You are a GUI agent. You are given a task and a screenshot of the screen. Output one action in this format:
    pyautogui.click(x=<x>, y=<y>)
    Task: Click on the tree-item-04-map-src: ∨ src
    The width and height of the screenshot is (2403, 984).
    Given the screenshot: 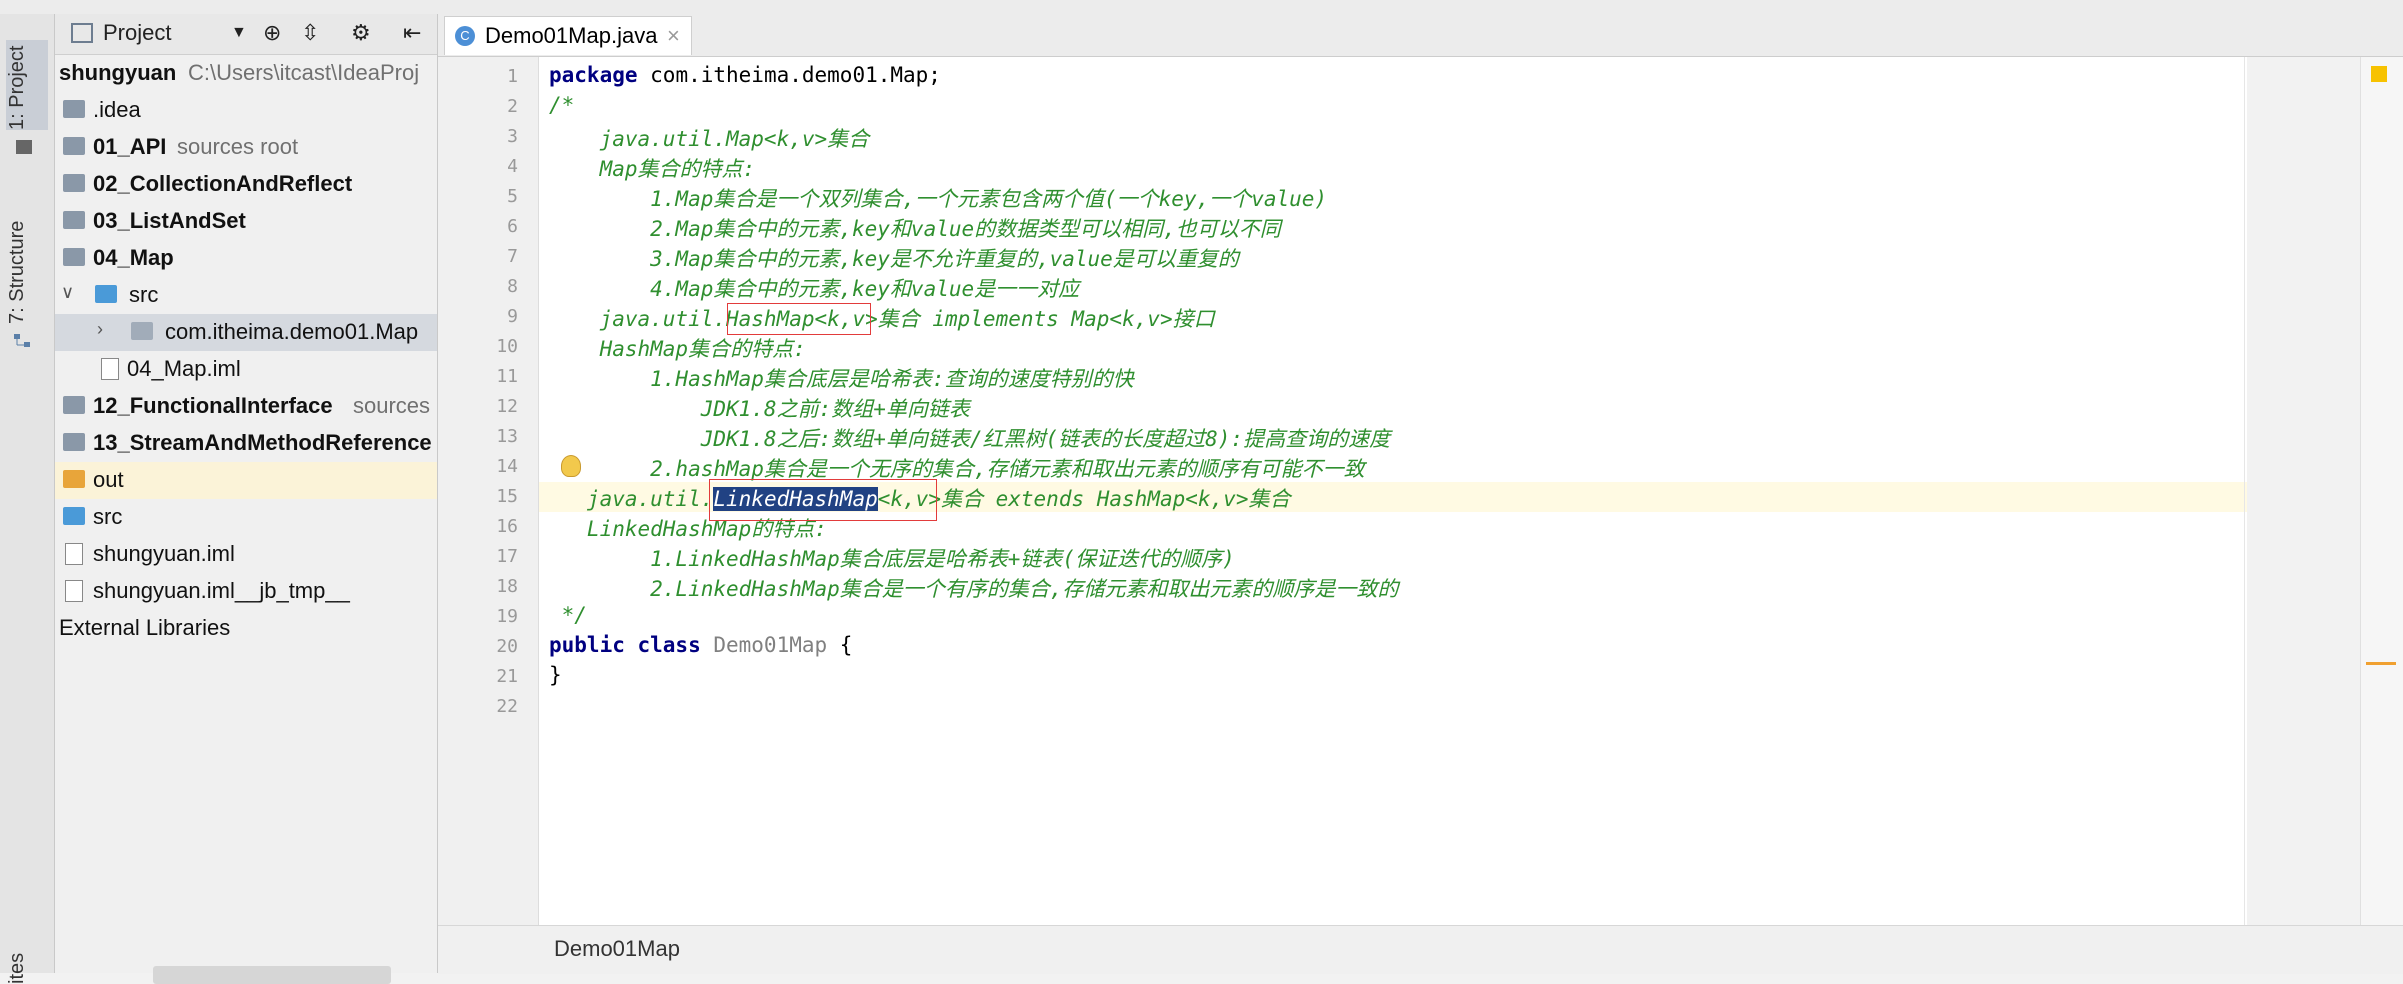 What is the action you would take?
    pyautogui.click(x=246, y=295)
    